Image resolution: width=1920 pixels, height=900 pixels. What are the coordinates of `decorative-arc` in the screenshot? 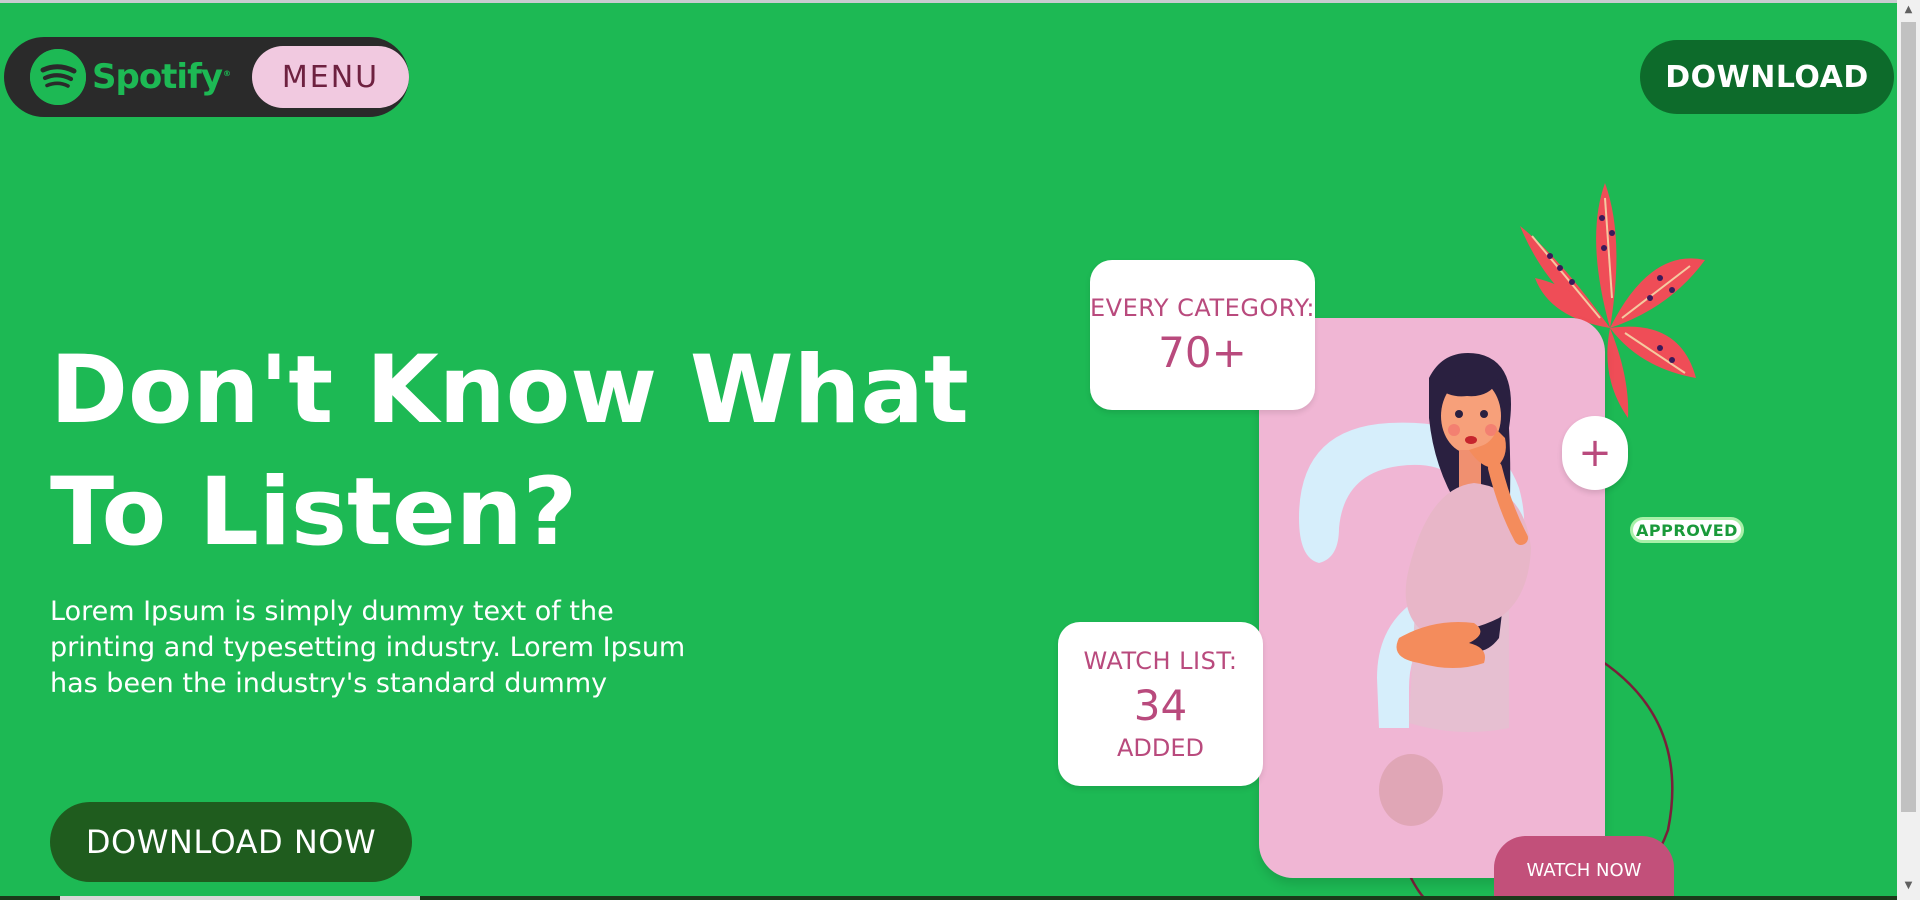 It's located at (1541, 779).